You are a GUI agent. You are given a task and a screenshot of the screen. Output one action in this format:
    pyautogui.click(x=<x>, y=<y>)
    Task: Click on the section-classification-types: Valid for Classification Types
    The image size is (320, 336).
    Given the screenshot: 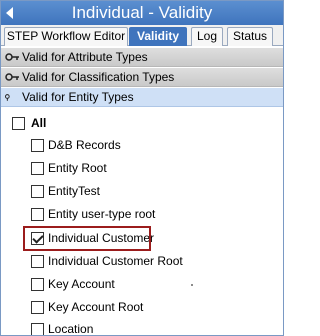 What is the action you would take?
    pyautogui.click(x=142, y=77)
    